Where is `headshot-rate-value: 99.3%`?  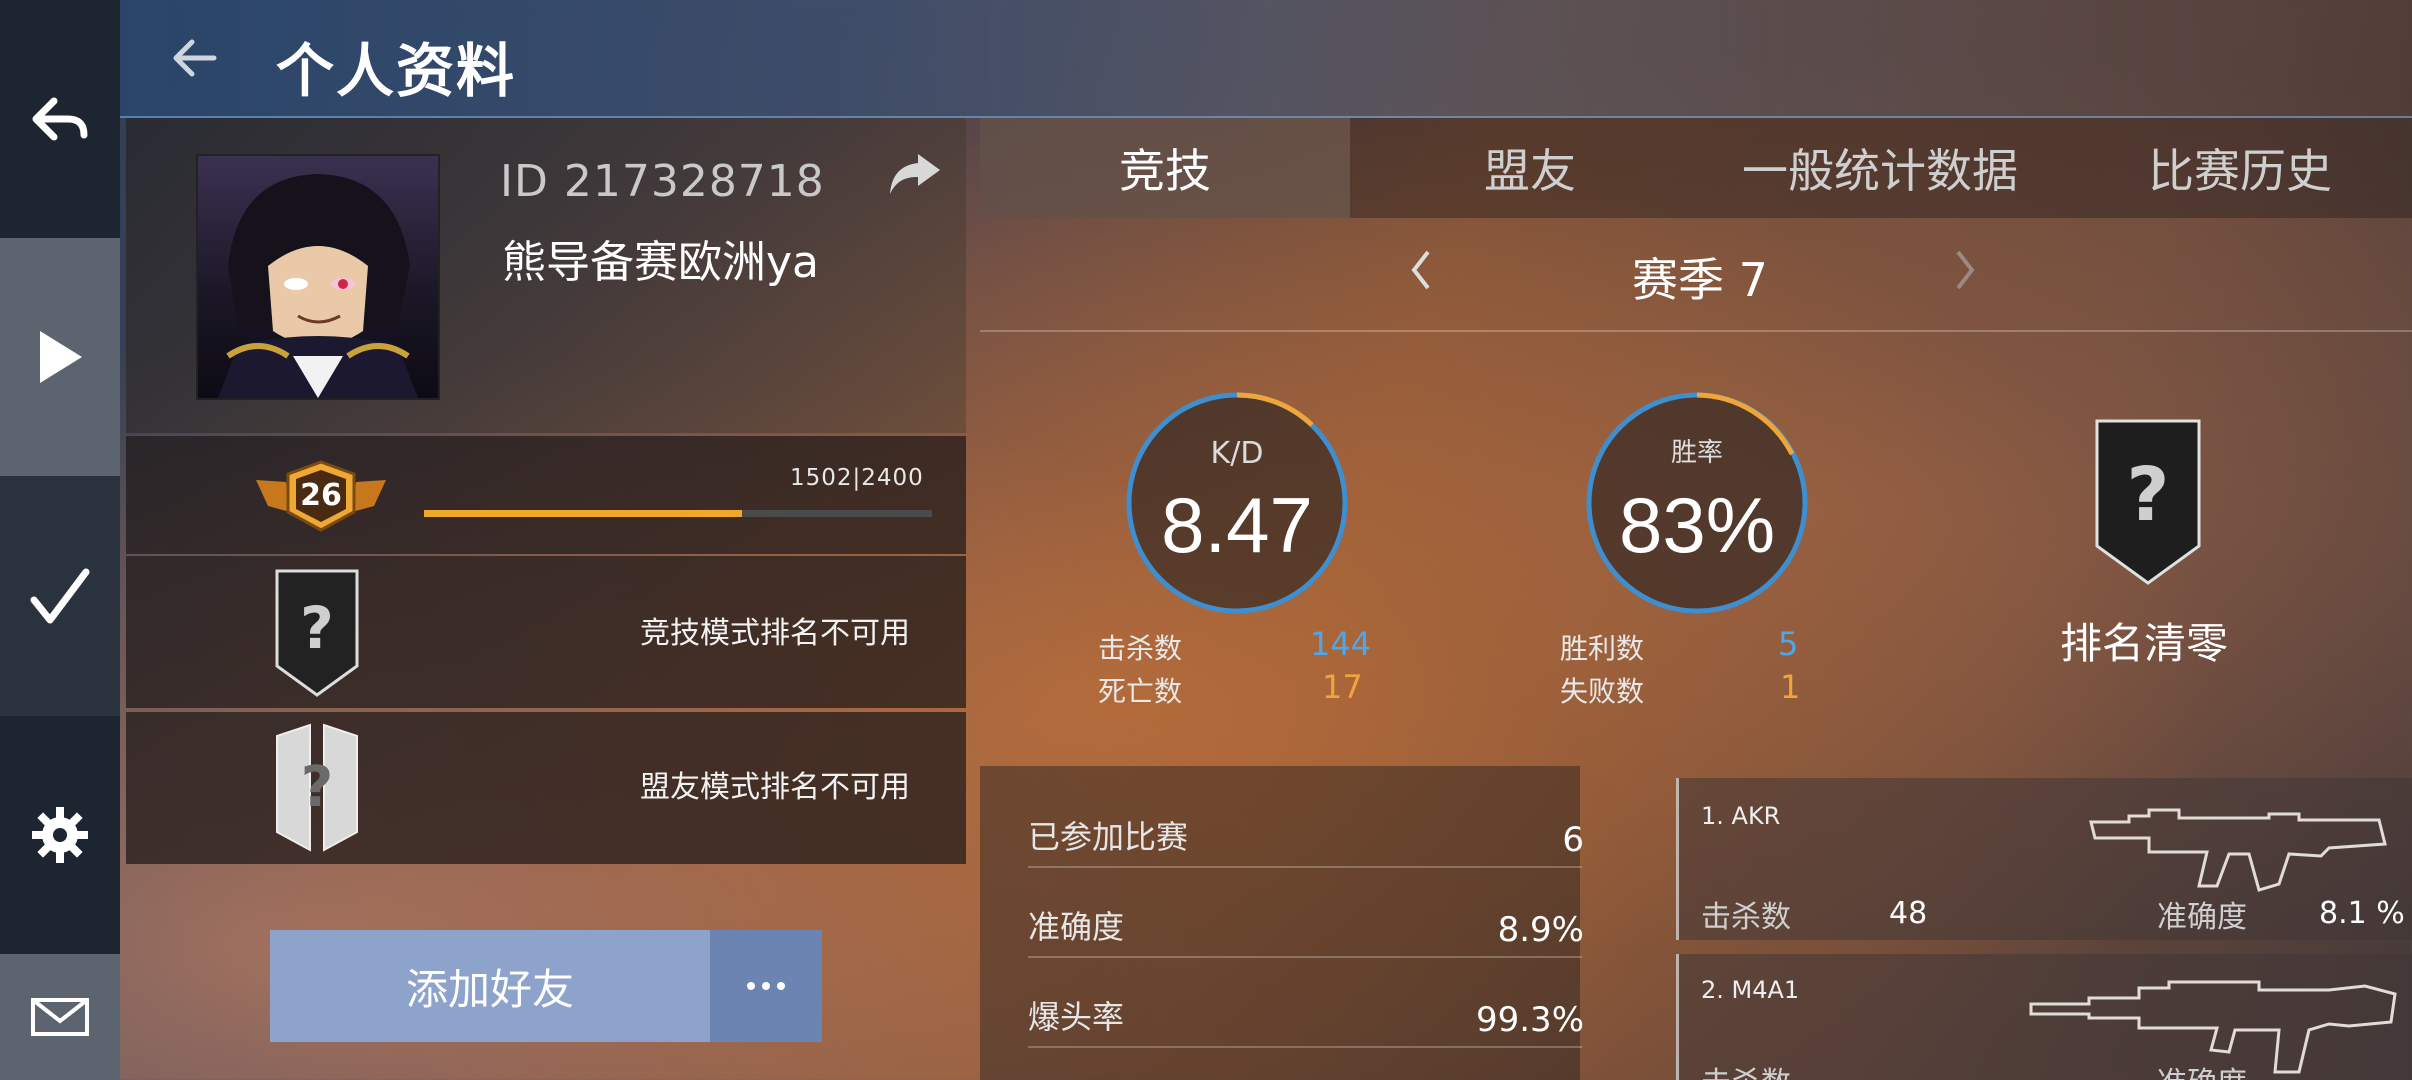
headshot-rate-value: 99.3% is located at coordinates (1529, 1020).